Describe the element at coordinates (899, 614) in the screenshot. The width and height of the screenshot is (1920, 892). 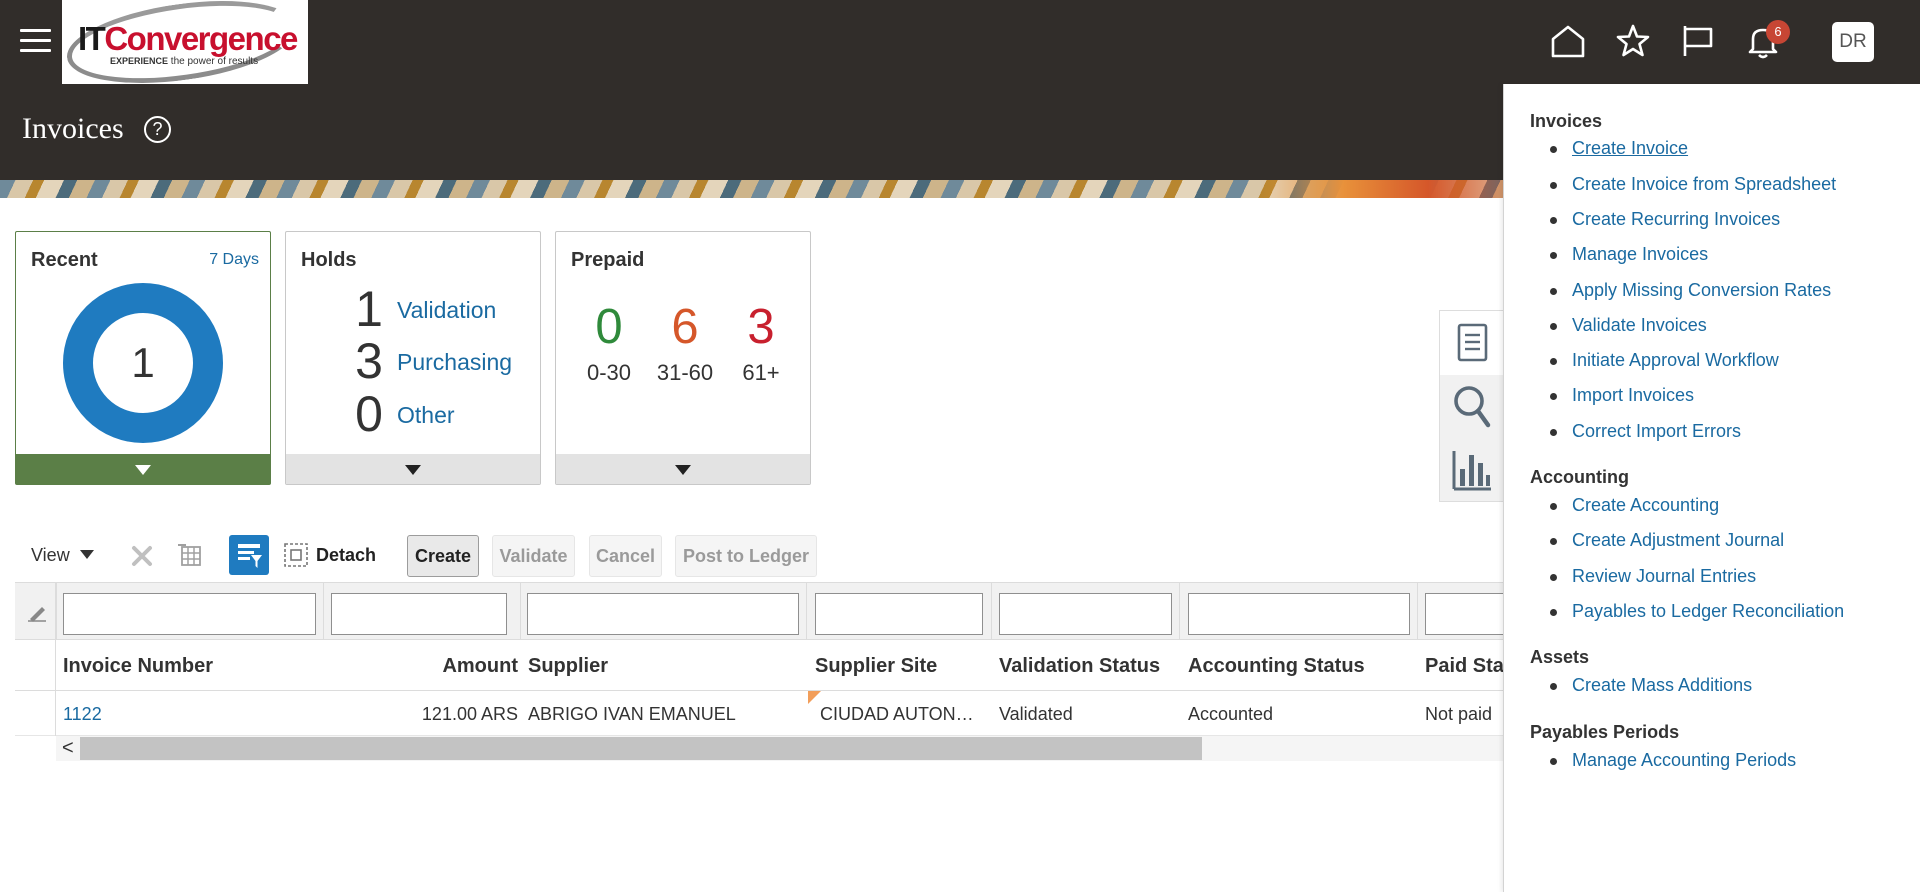
I see `filter-supplier-site` at that location.